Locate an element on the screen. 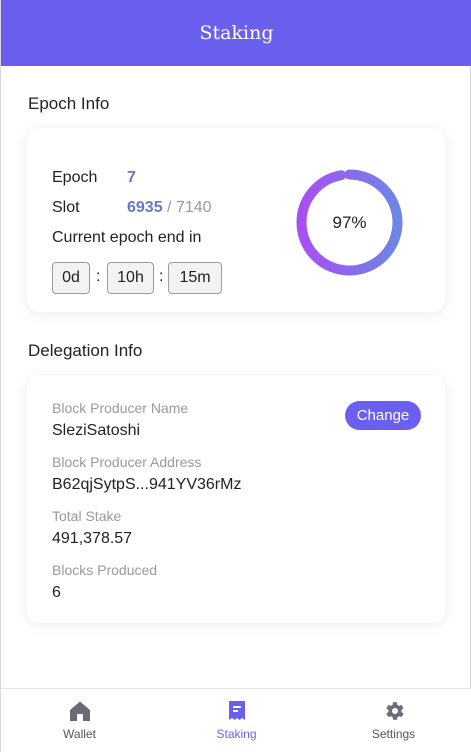 Image resolution: width=471 pixels, height=752 pixels. staking-icon is located at coordinates (236, 710).